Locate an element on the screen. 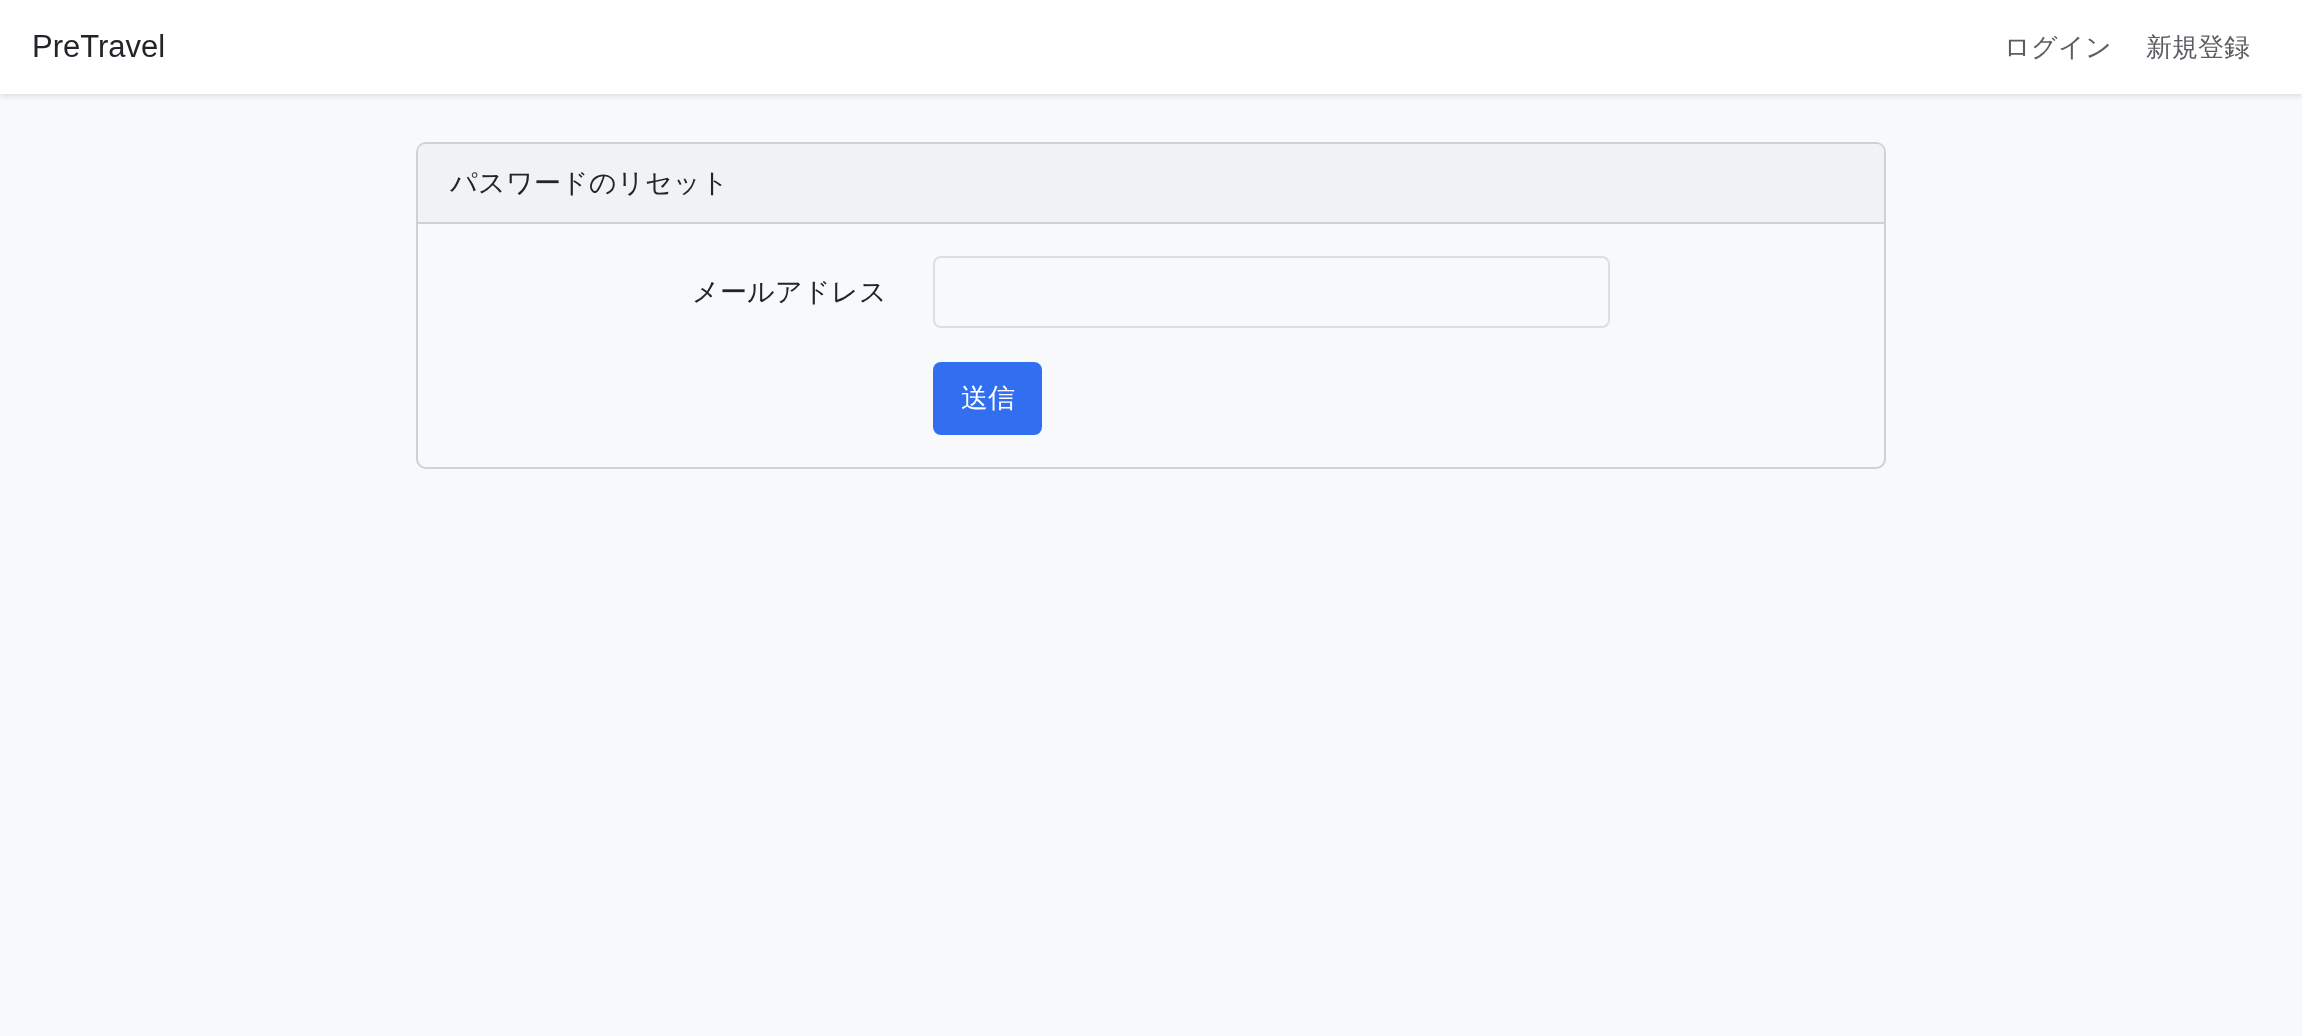 This screenshot has width=2302, height=1036. brand-link: PreTravel is located at coordinates (99, 47).